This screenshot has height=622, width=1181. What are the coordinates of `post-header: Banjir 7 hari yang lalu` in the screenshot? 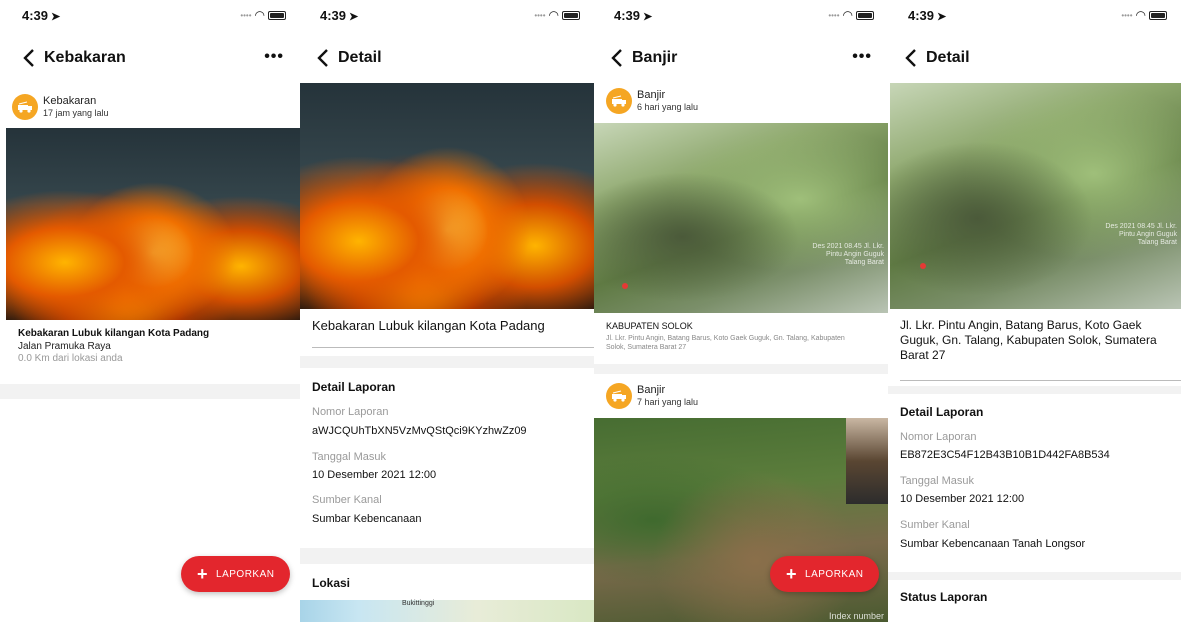 It's located at (652, 396).